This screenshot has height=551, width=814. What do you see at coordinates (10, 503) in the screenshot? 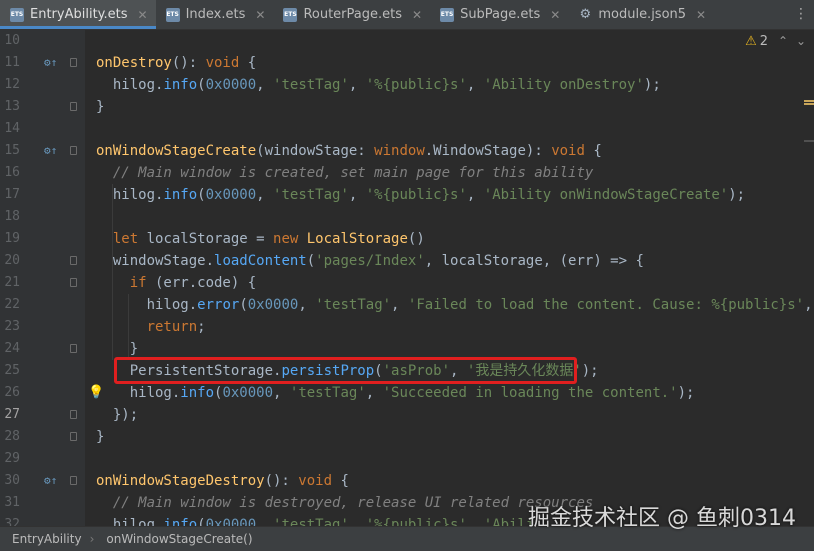
I see `line-number: 31` at bounding box center [10, 503].